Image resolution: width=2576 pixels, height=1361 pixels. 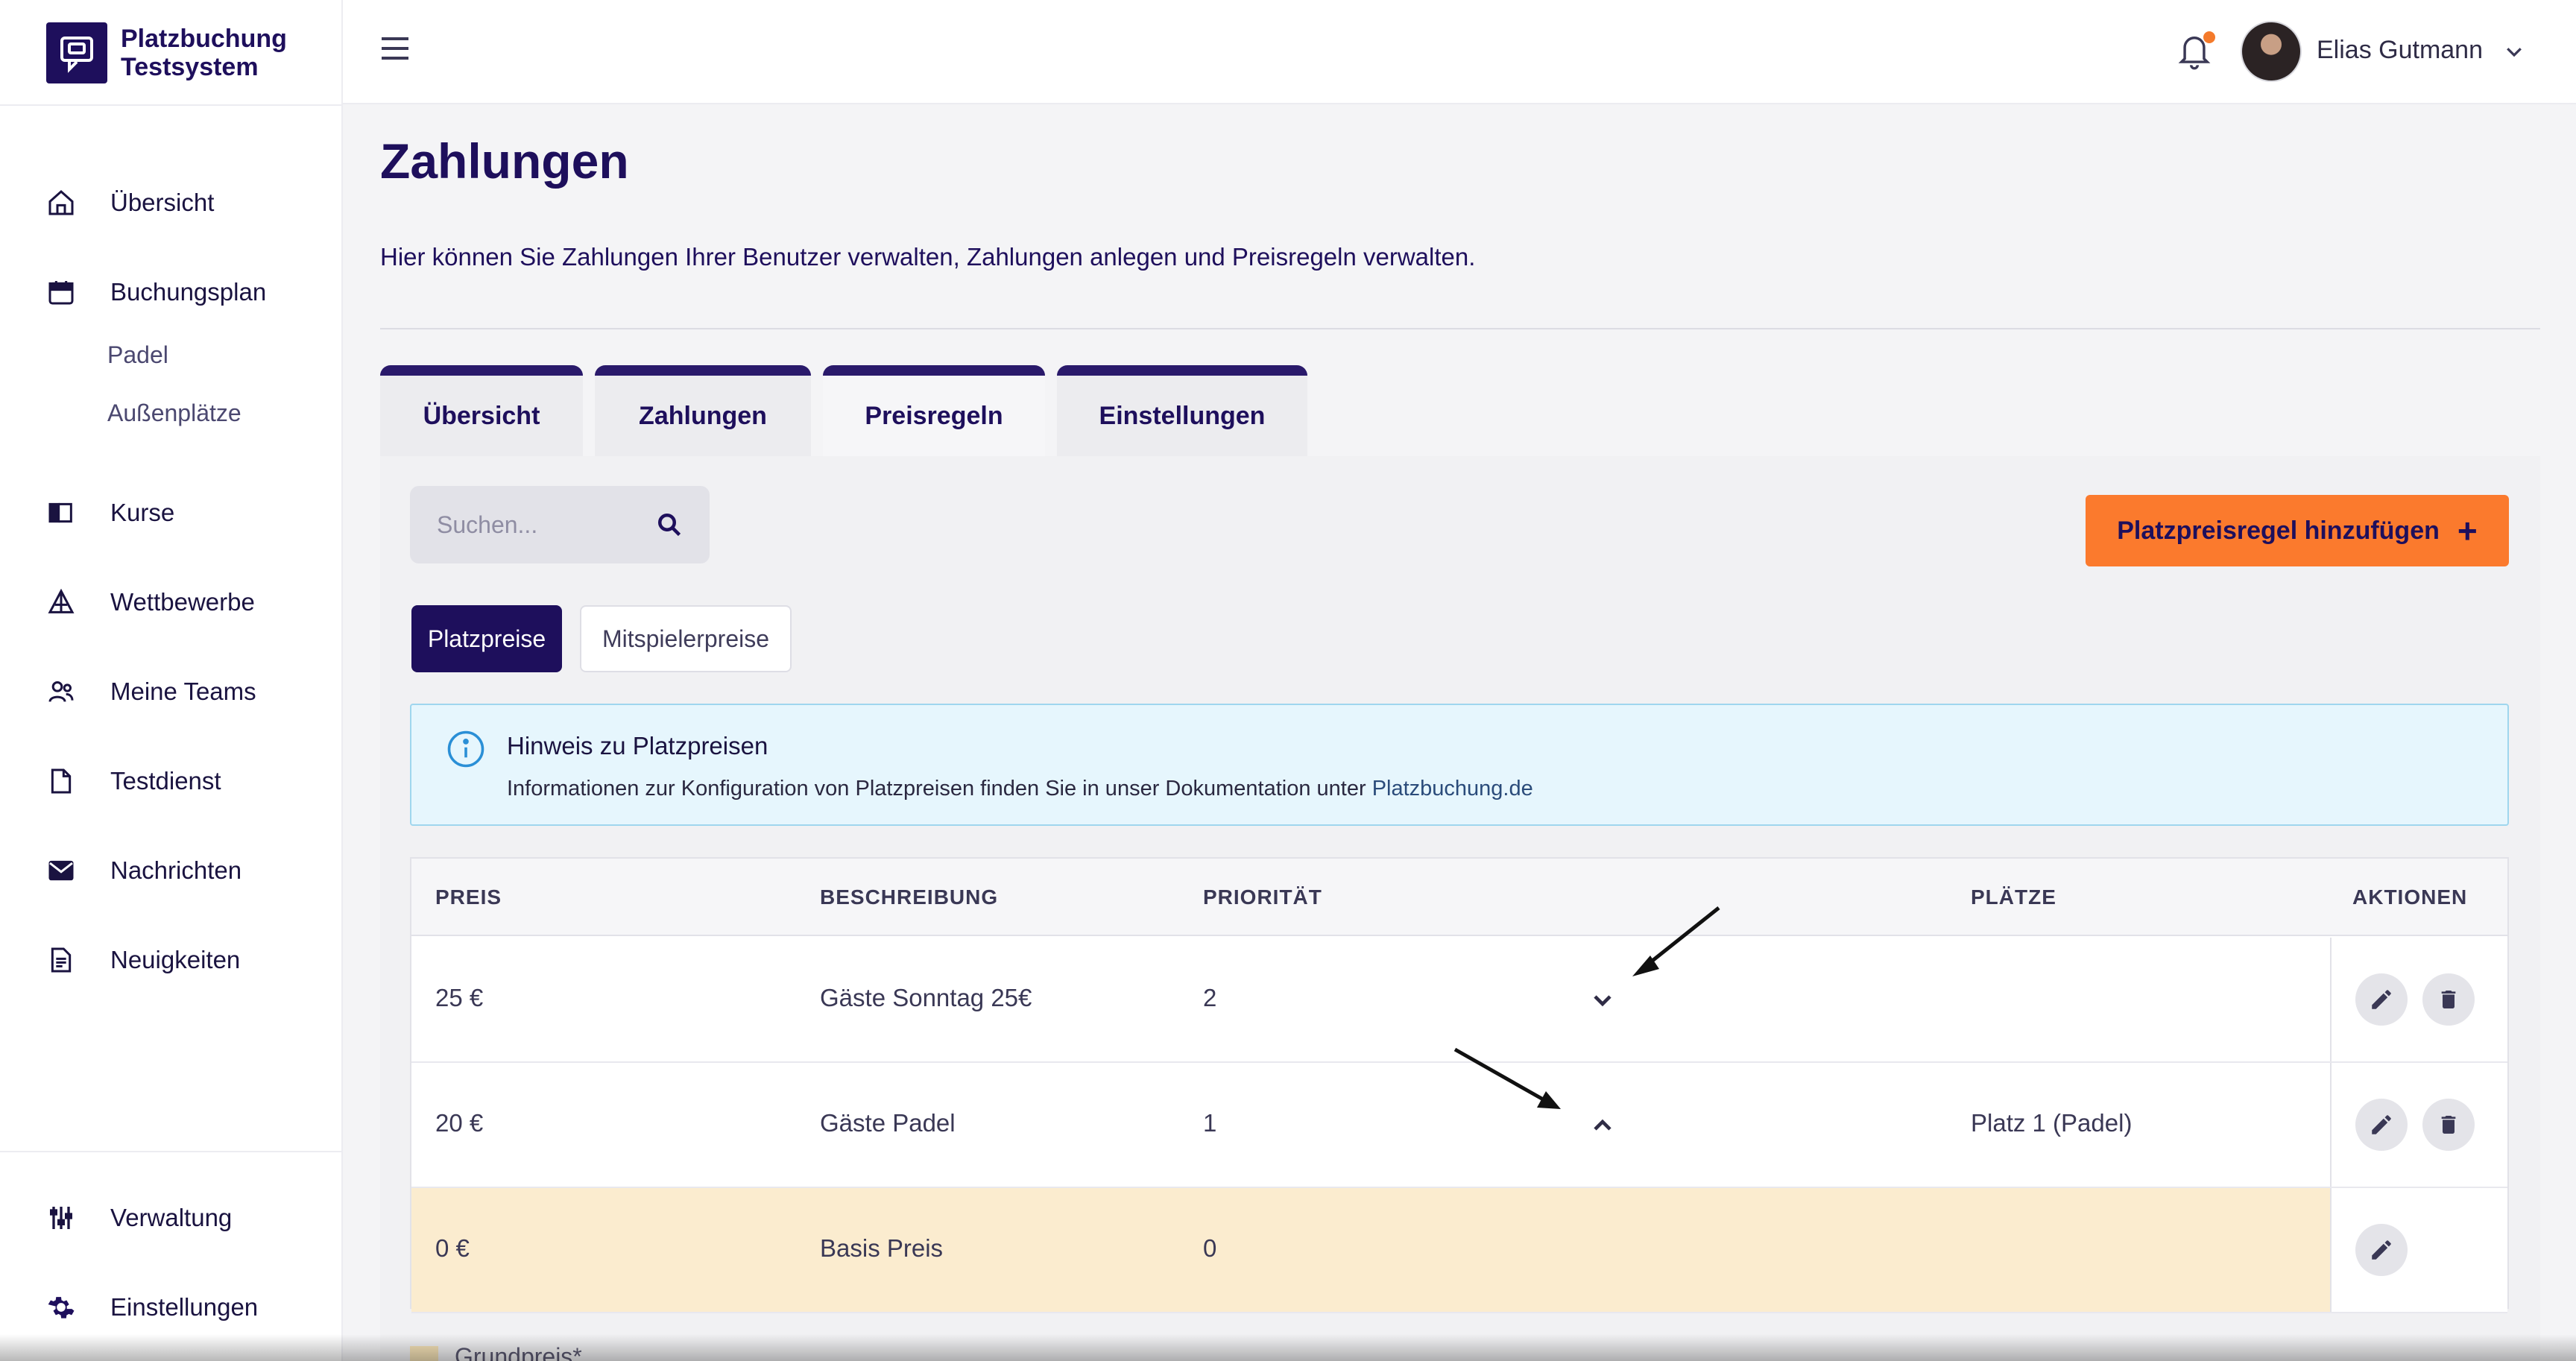 What do you see at coordinates (165, 781) in the screenshot?
I see `sidebar-item-label: Testdienst` at bounding box center [165, 781].